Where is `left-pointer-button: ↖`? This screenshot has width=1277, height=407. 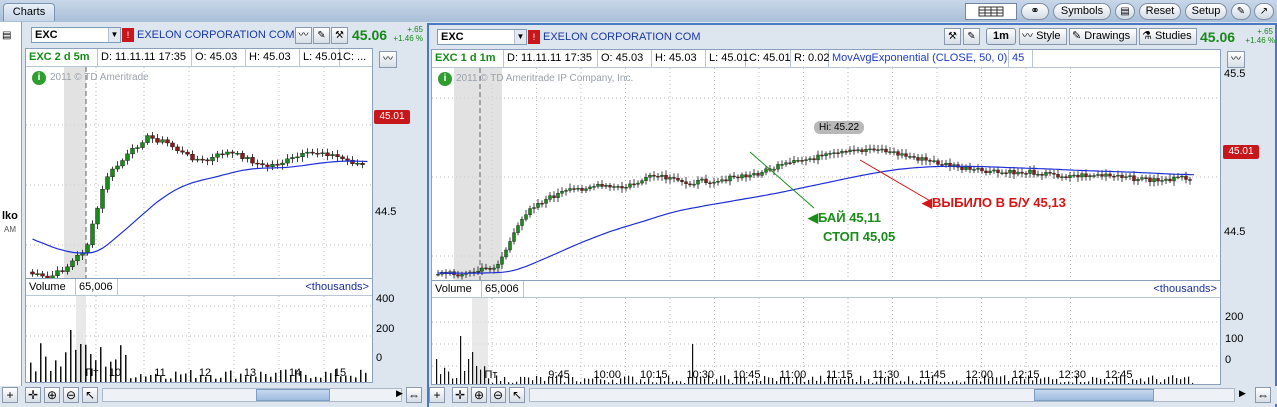 left-pointer-button: ↖ is located at coordinates (90, 395).